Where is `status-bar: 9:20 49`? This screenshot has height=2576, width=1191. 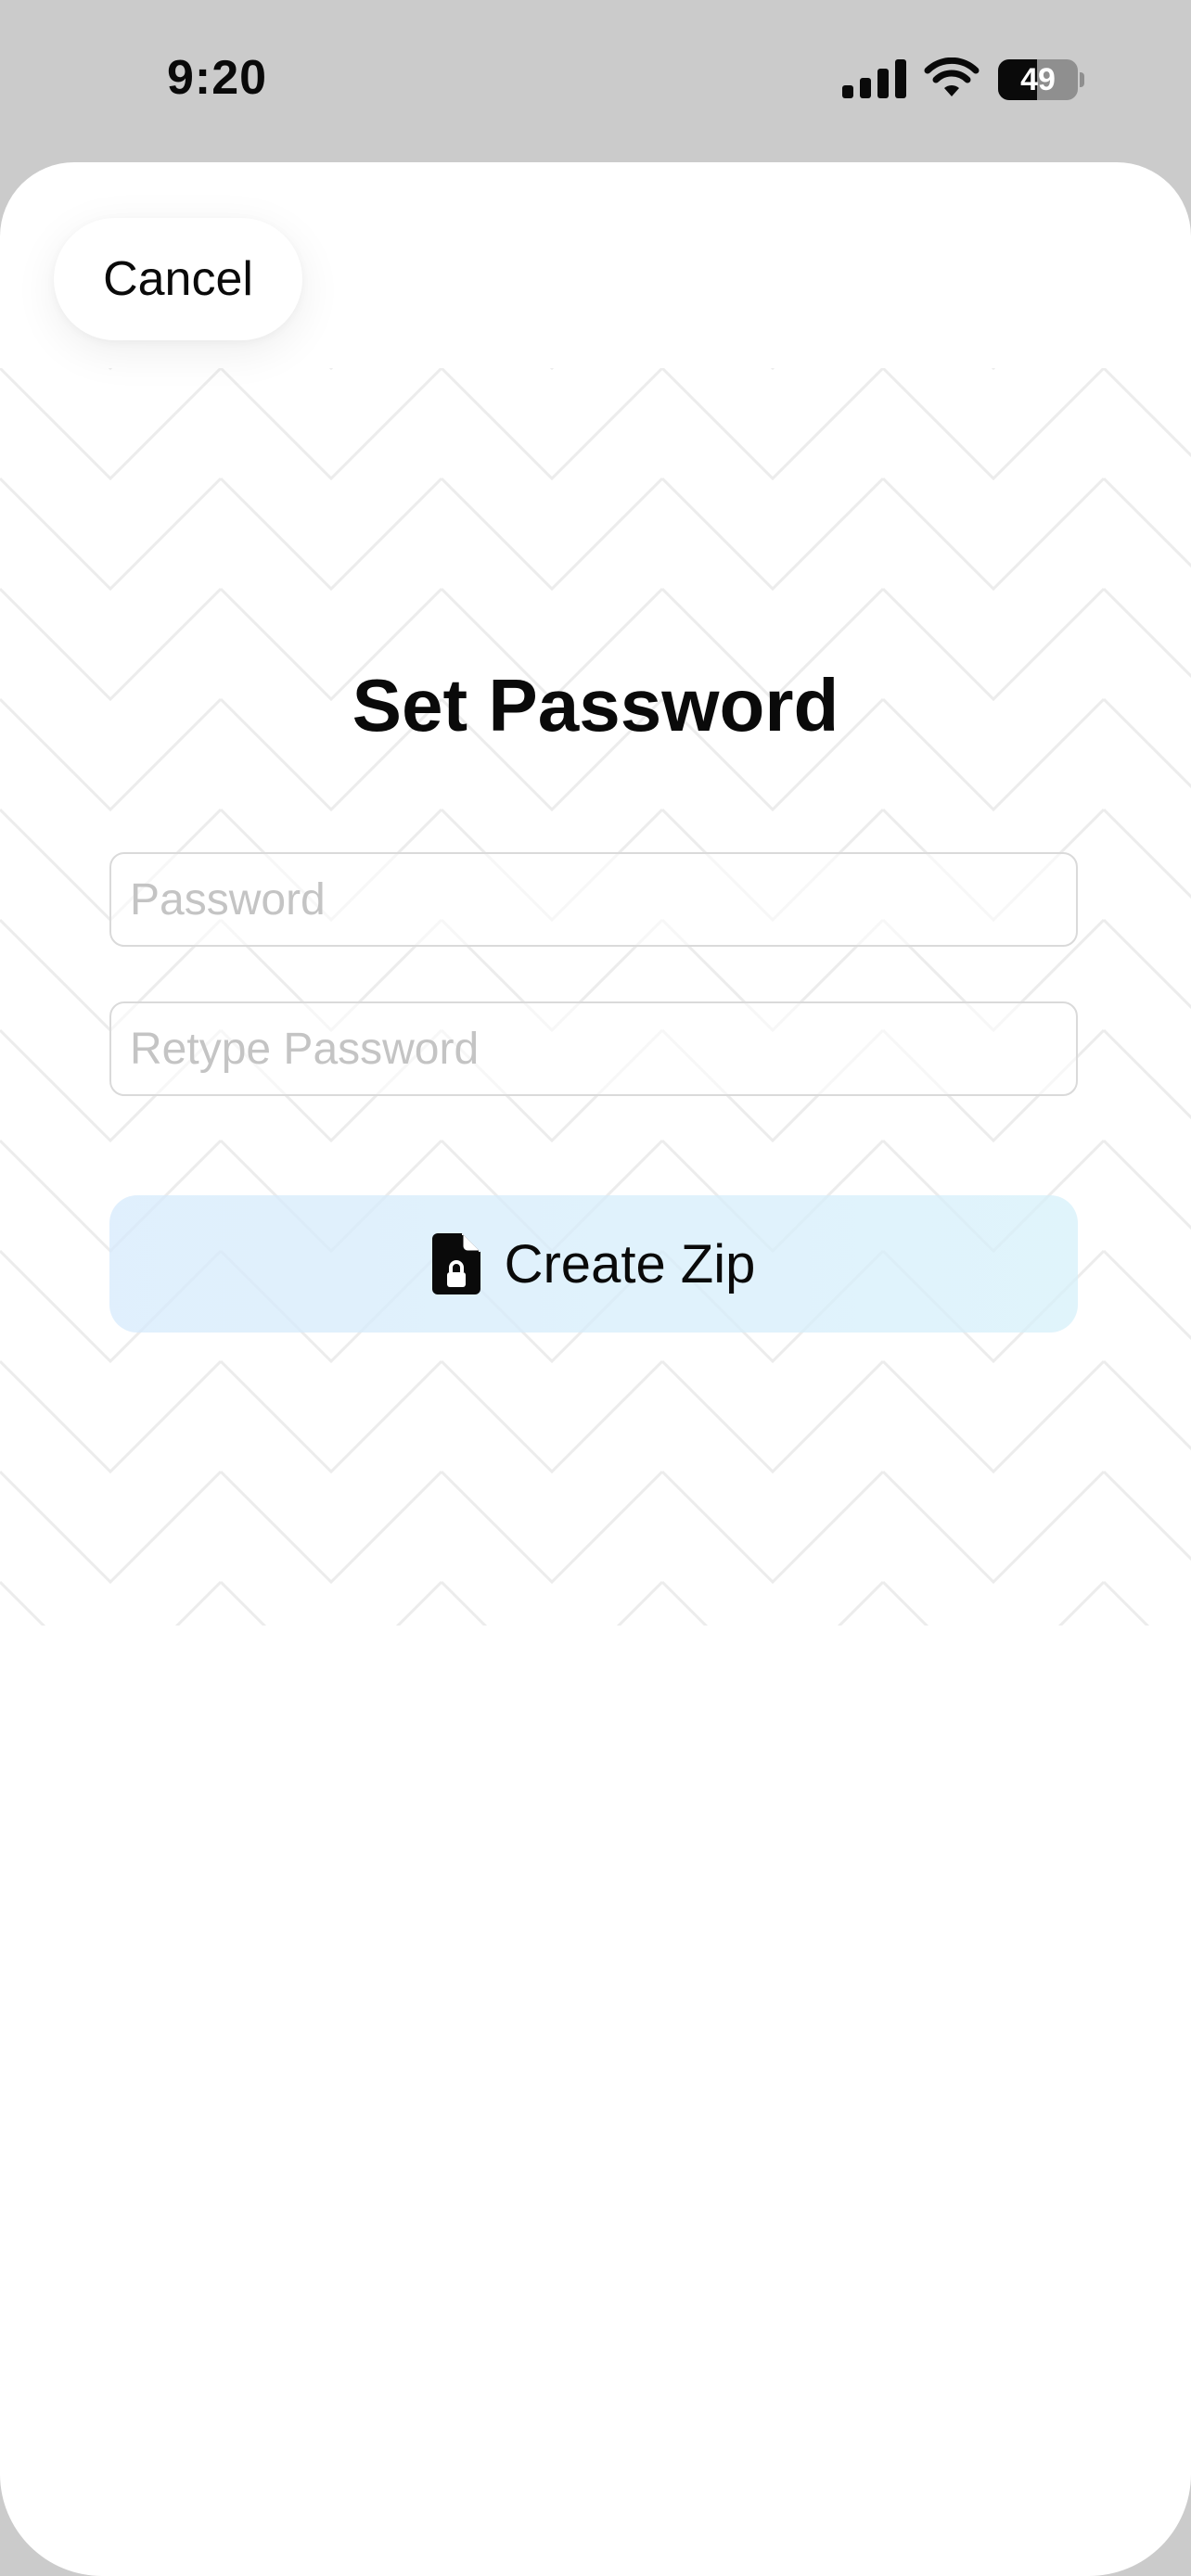 status-bar: 9:20 49 is located at coordinates (595, 81).